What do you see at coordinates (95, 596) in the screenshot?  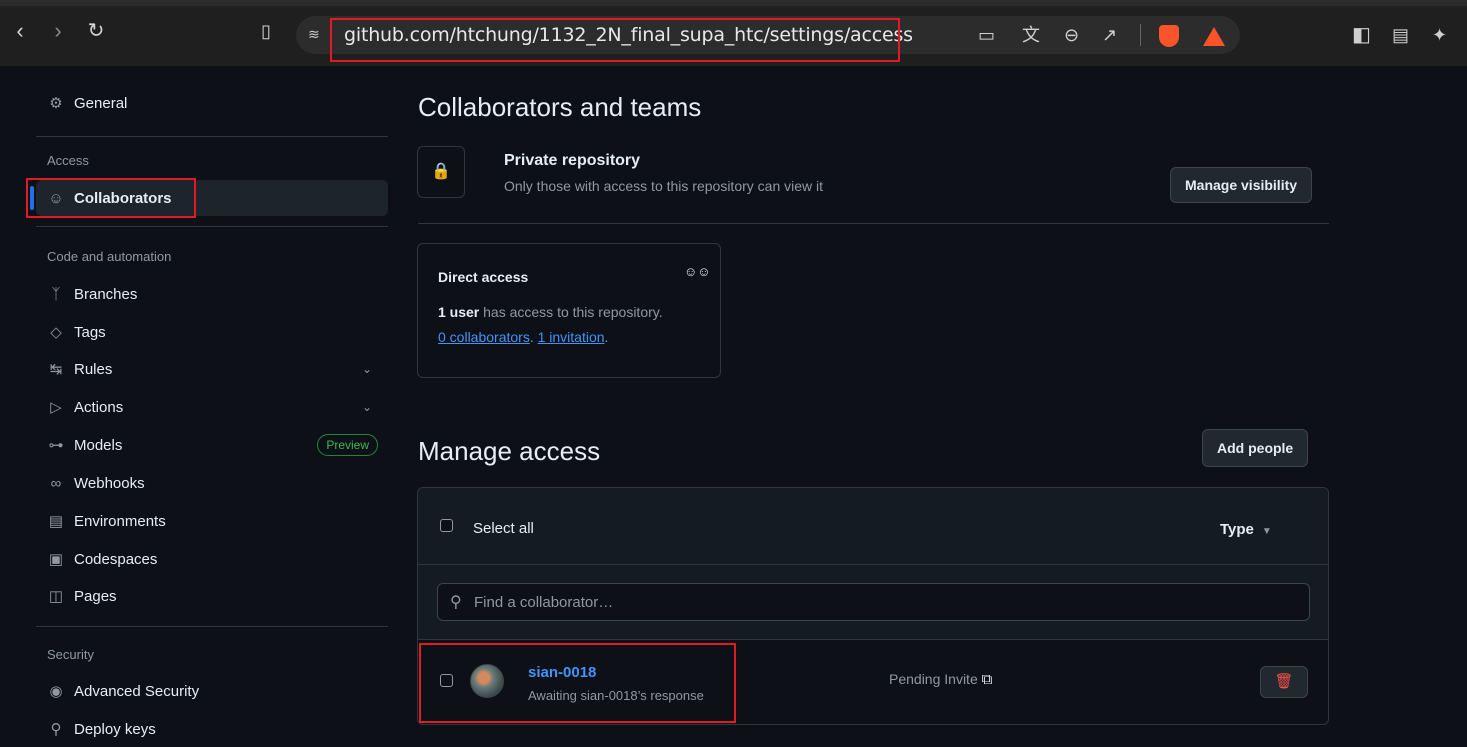 I see `sidebar-item-label: Pages` at bounding box center [95, 596].